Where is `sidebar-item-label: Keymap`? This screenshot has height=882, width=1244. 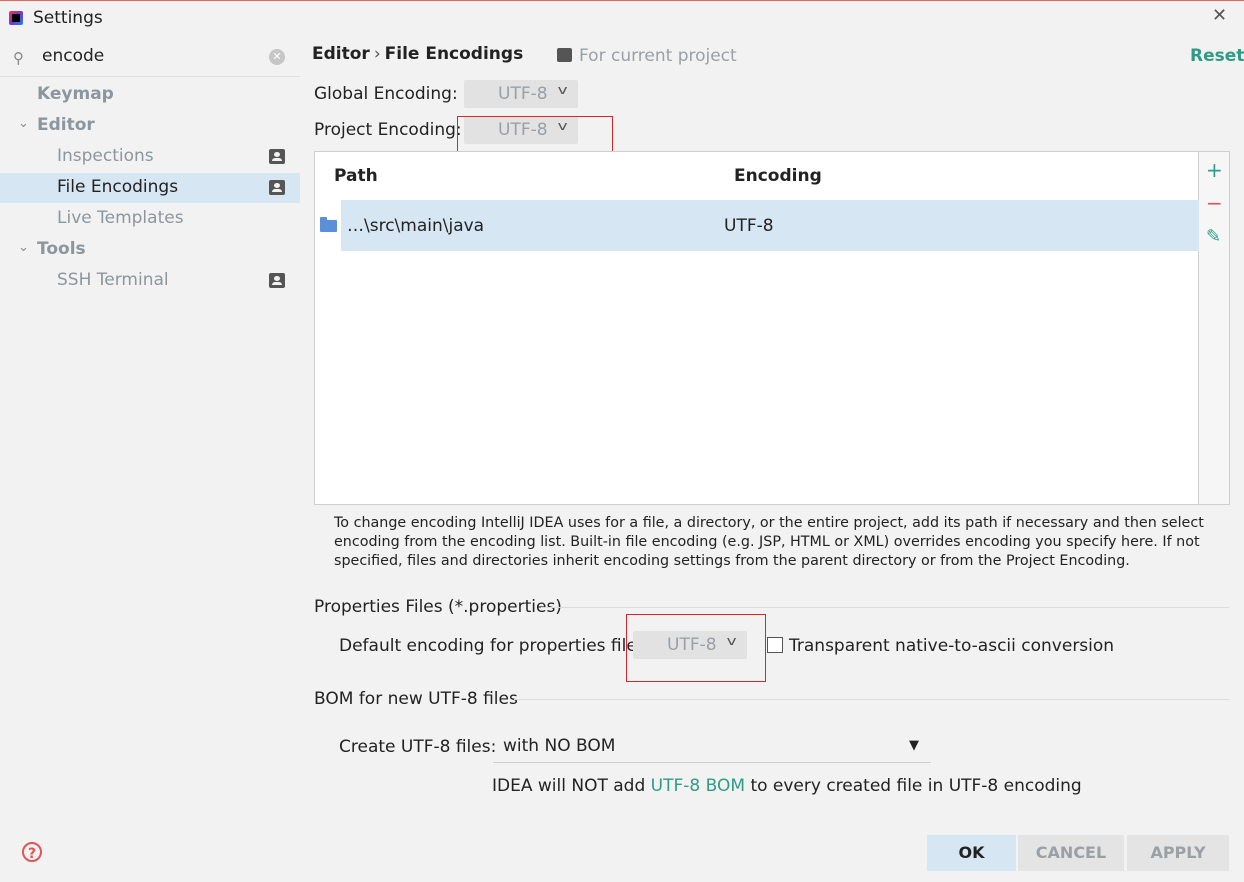 sidebar-item-label: Keymap is located at coordinates (75, 94).